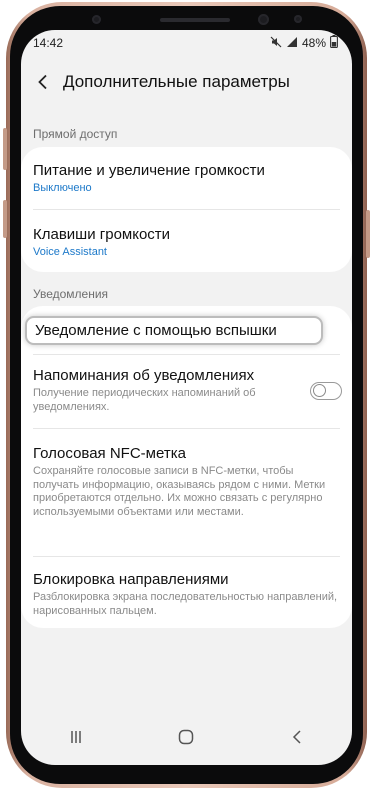  Describe the element at coordinates (368, 234) in the screenshot. I see `power-button` at that location.